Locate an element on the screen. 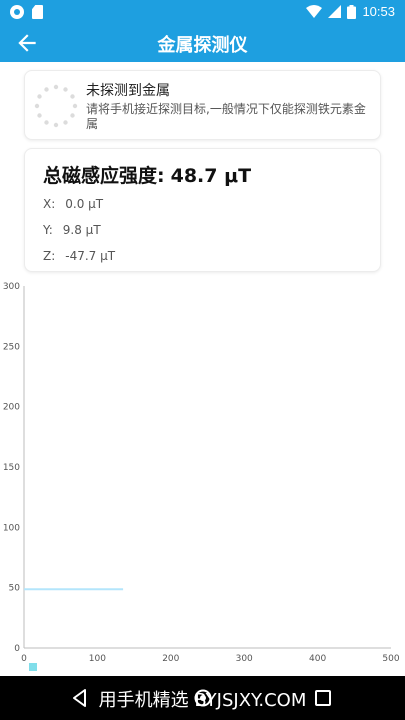 The width and height of the screenshot is (405, 720). status-time: 10:53 is located at coordinates (378, 11).